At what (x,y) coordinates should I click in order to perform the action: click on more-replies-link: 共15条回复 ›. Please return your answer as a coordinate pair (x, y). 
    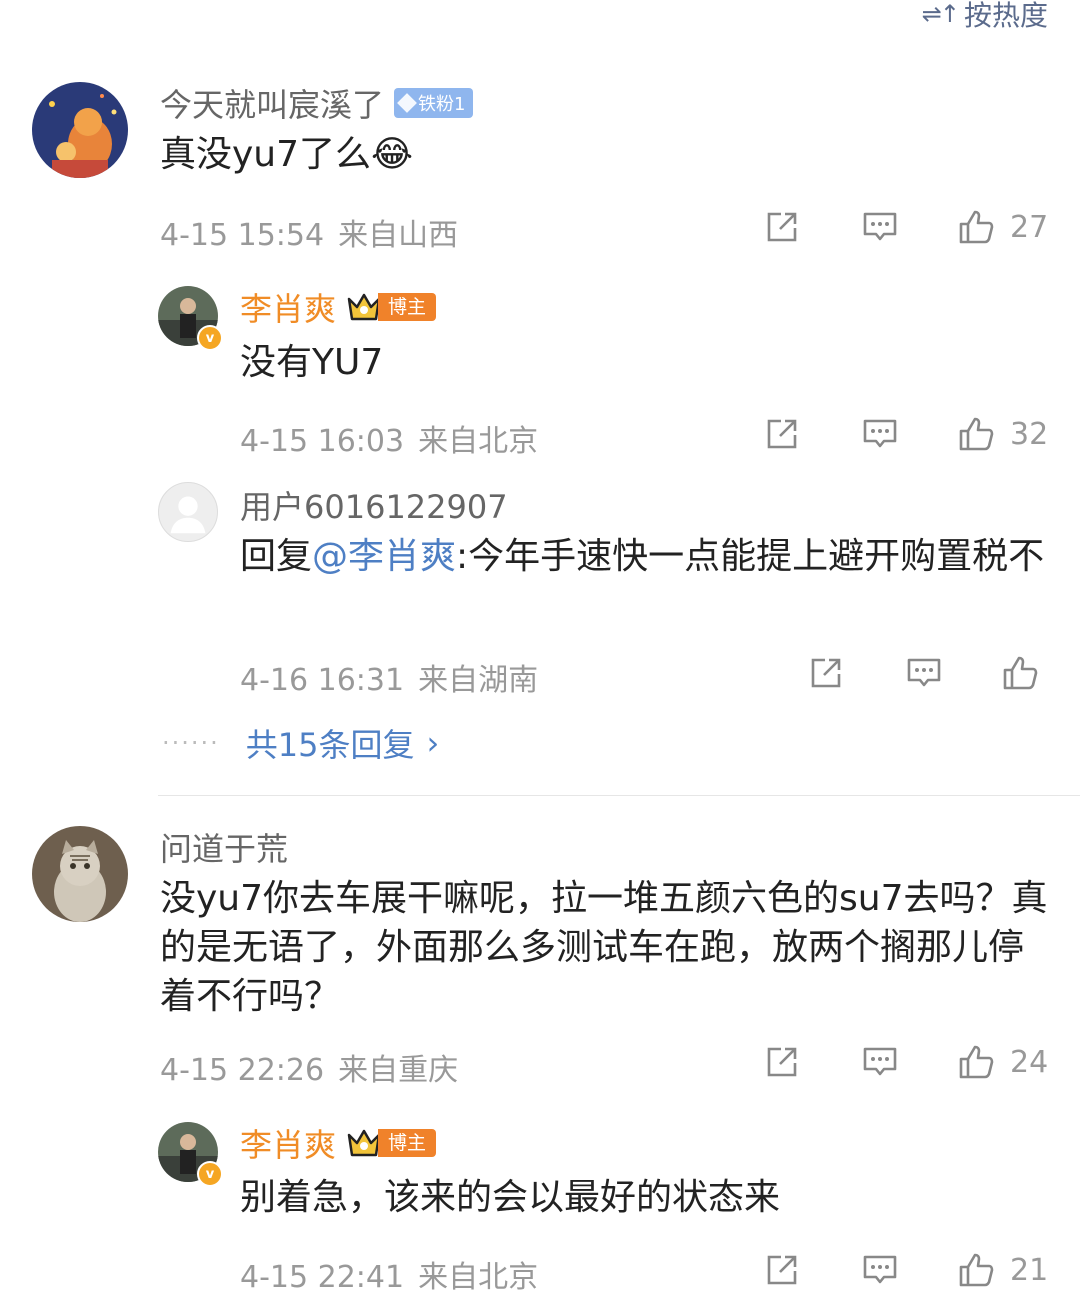
    Looking at the image, I should click on (343, 743).